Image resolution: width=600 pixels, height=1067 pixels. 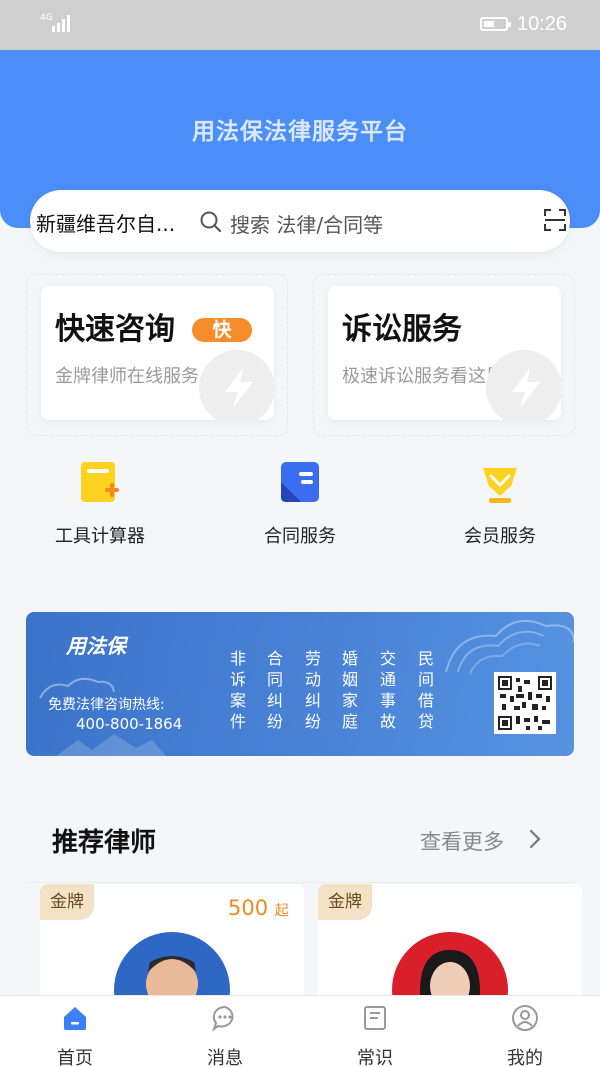 What do you see at coordinates (555, 220) in the screenshot?
I see `scan-icon` at bounding box center [555, 220].